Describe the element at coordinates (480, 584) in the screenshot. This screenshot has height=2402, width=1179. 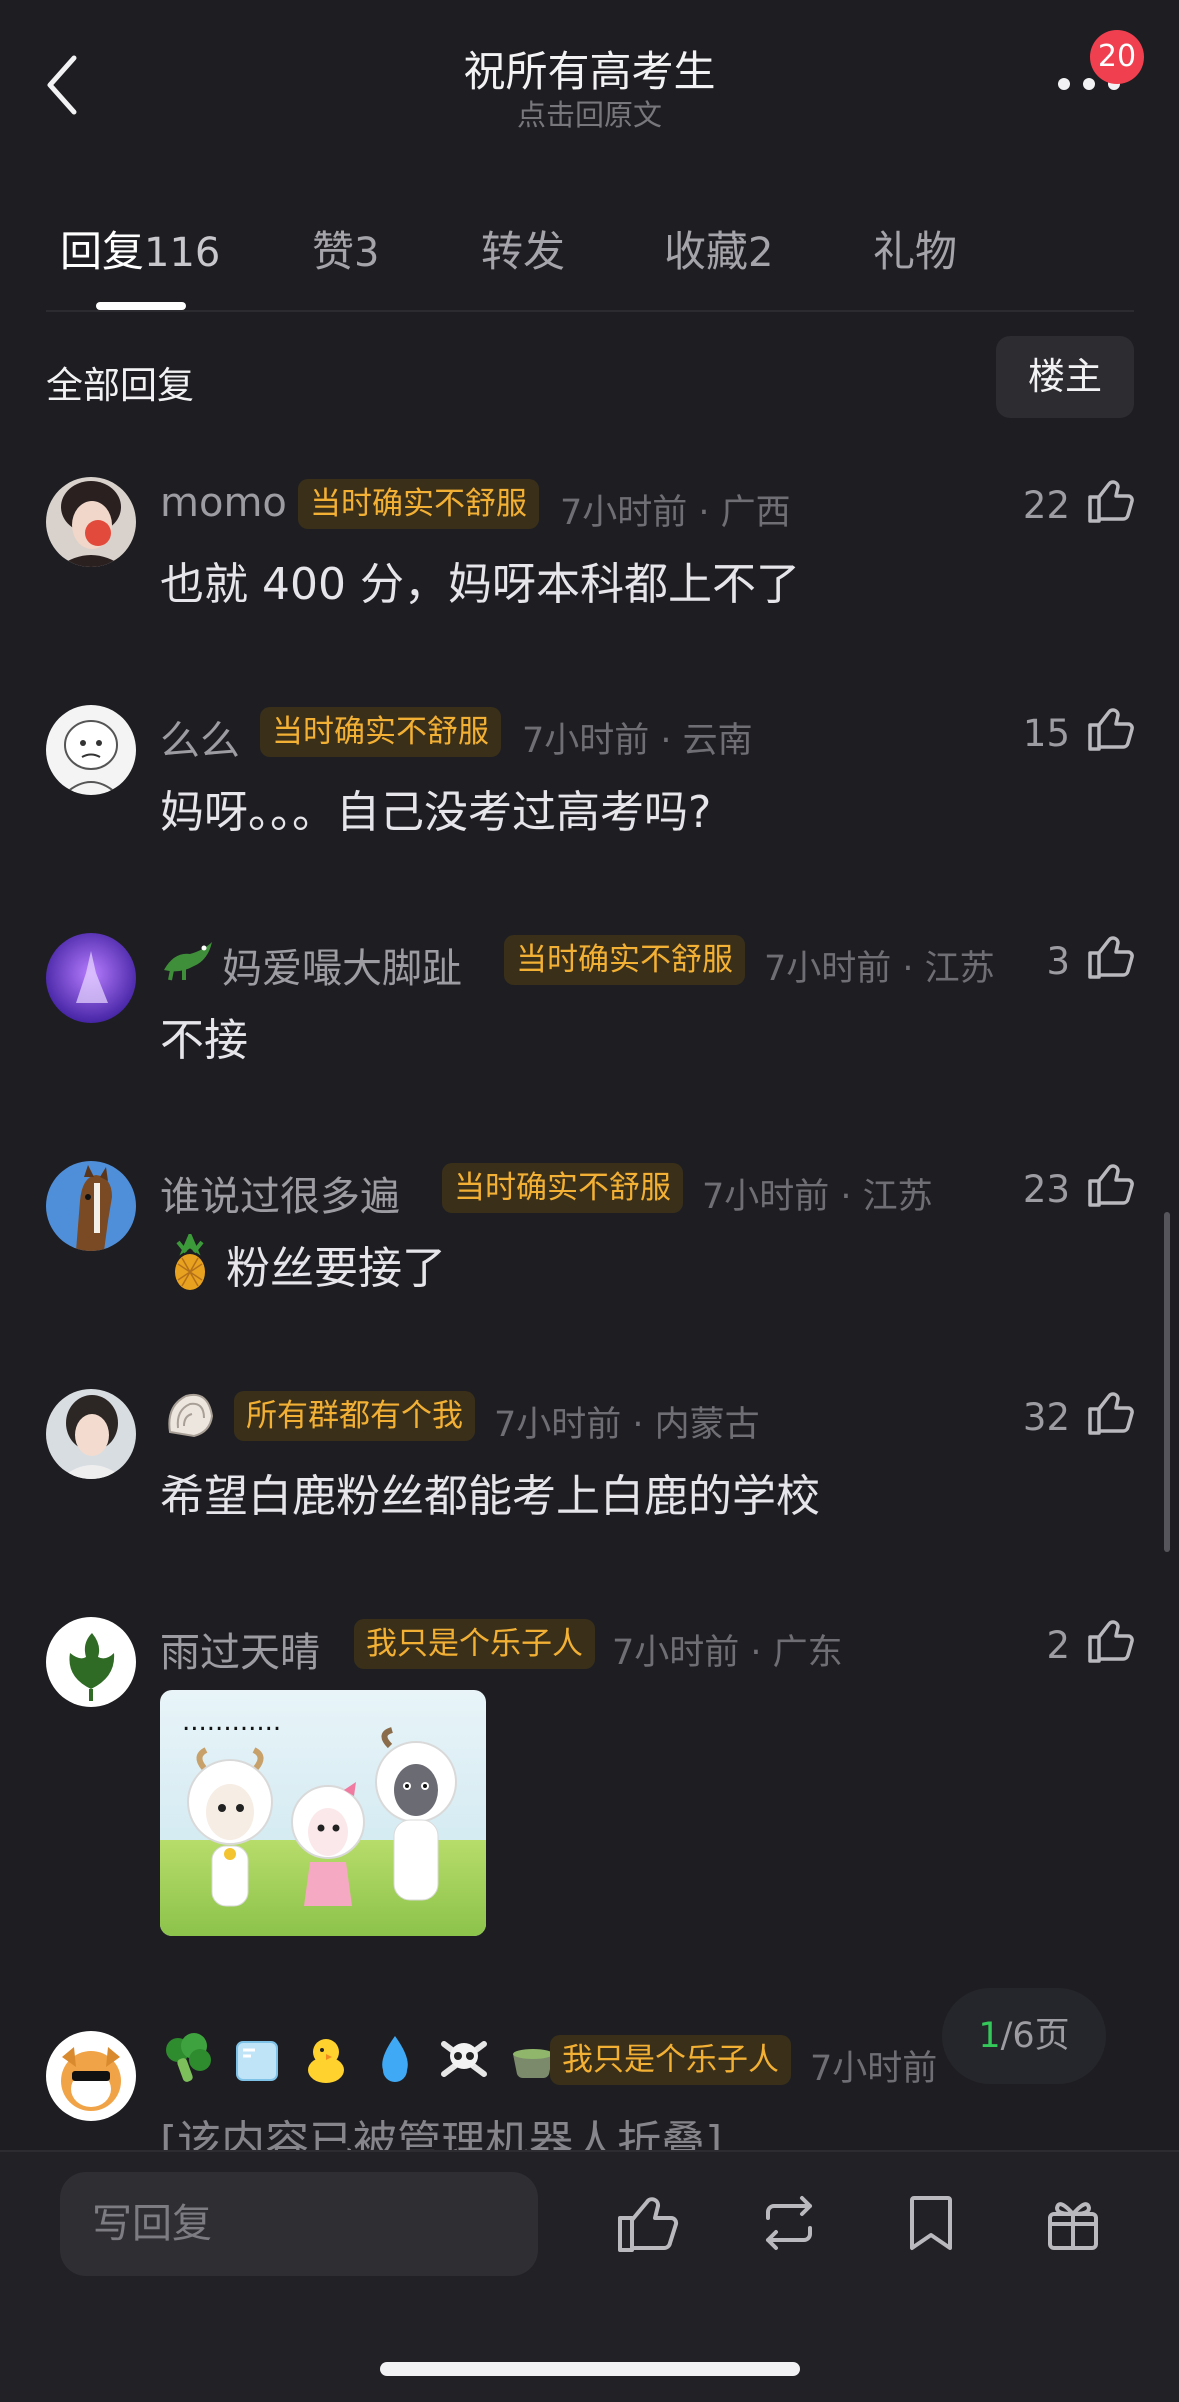
I see `comment-text: 也就 400 分，妈呀本科都上不了` at that location.